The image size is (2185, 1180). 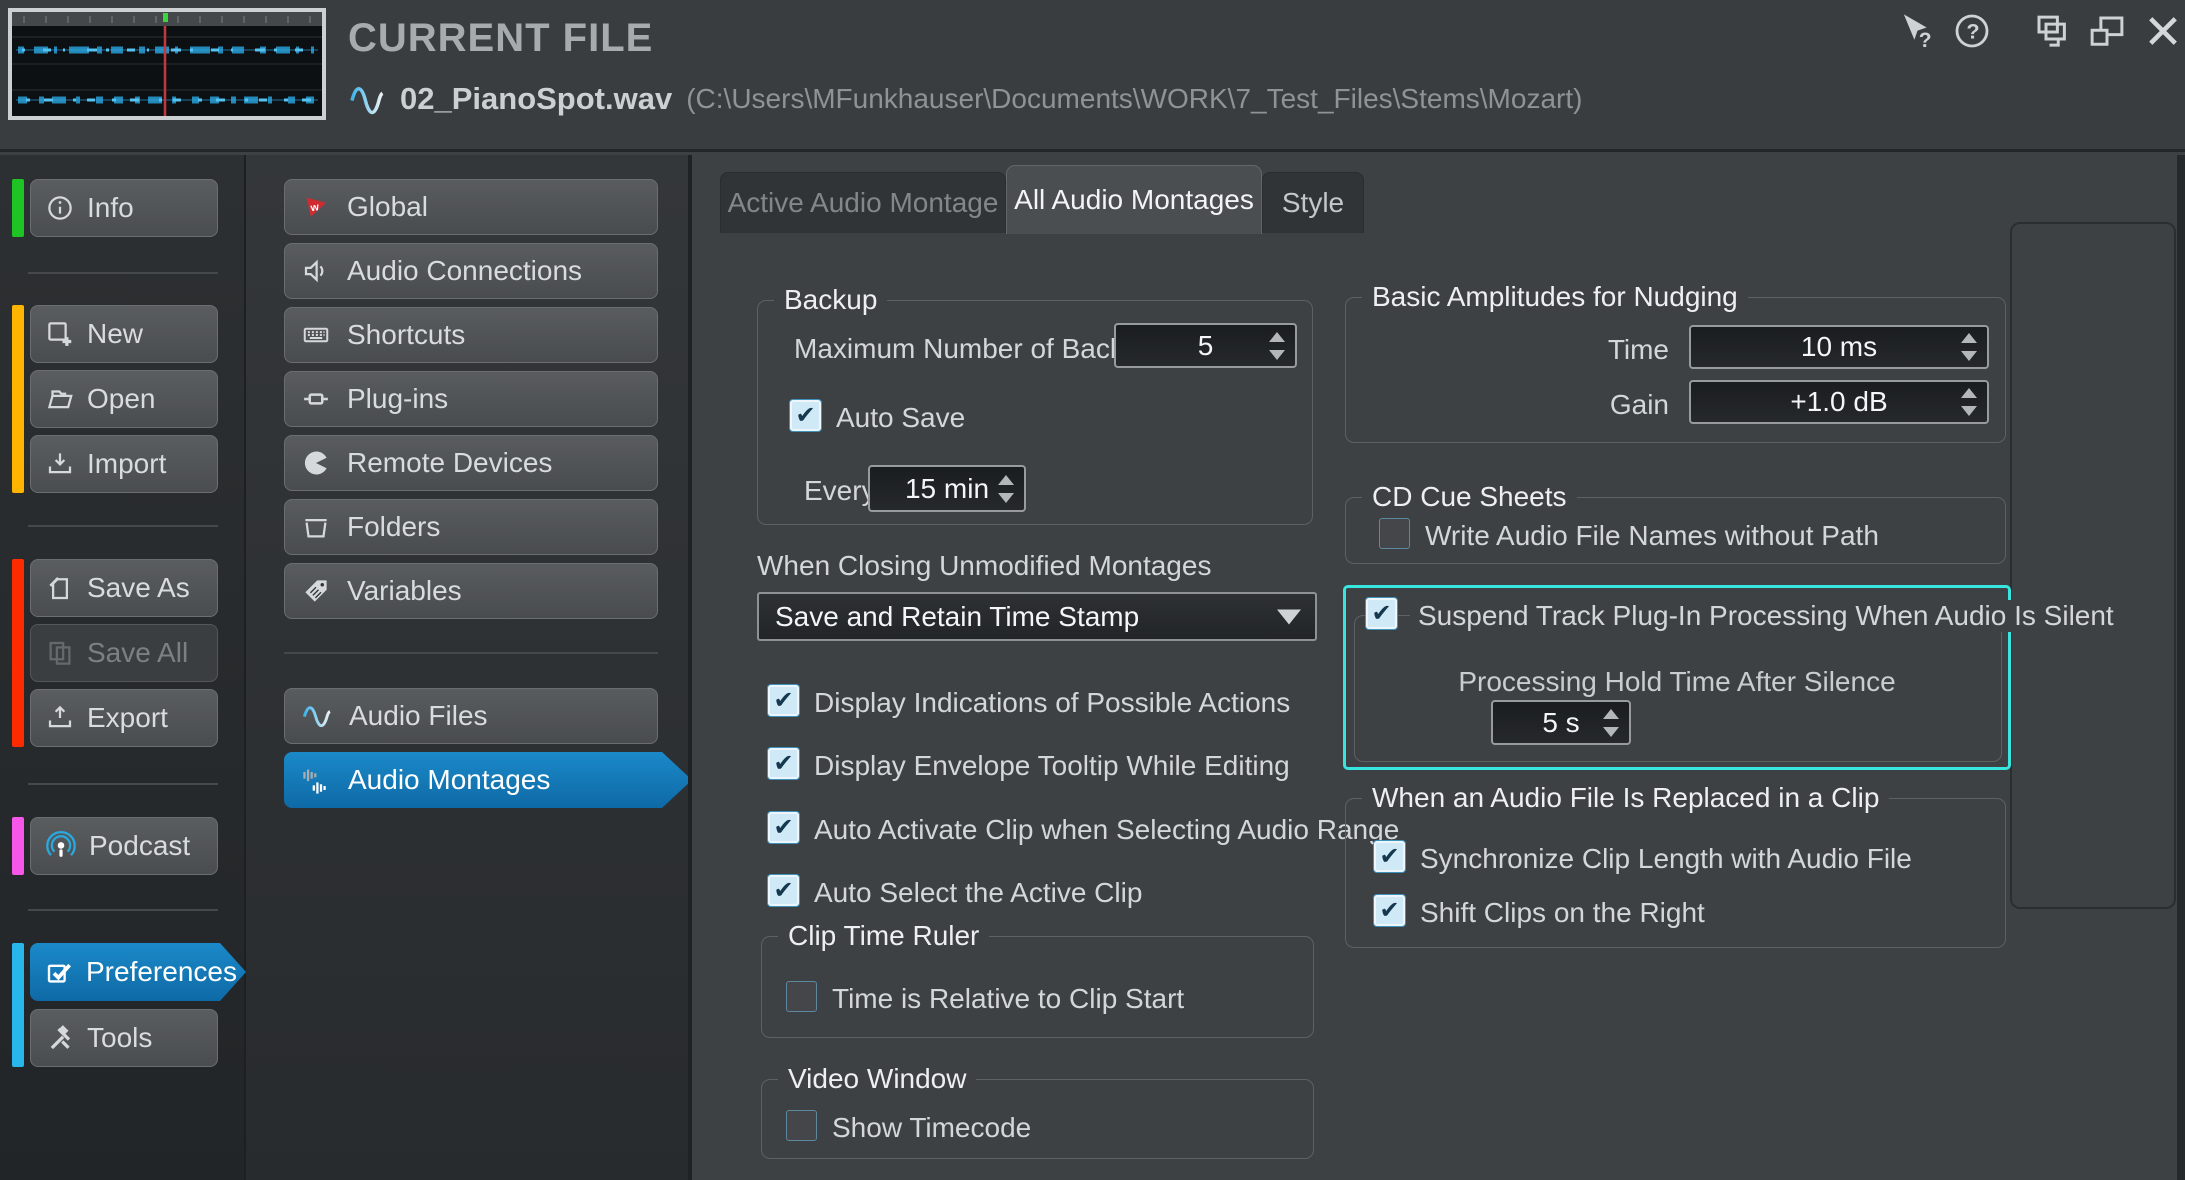 I want to click on sidebar-item-save-as: Save As, so click(x=124, y=588).